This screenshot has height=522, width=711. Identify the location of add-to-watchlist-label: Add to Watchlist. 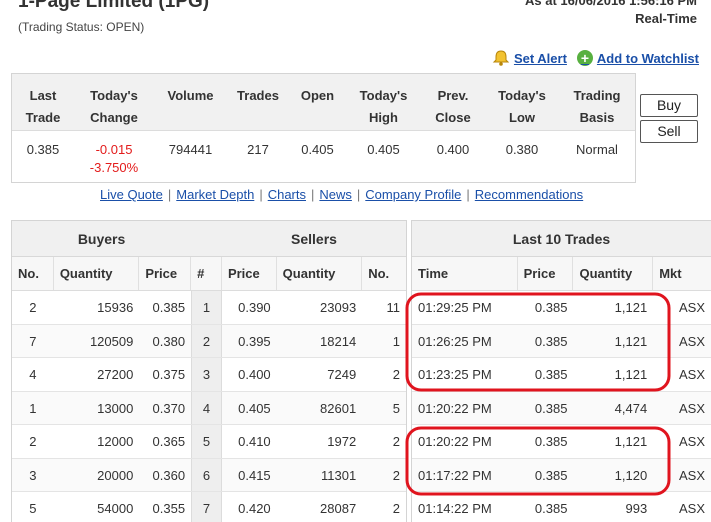
(647, 58).